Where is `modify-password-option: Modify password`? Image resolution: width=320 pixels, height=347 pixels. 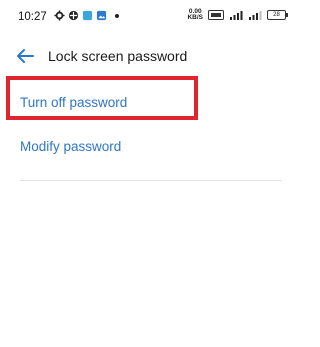
modify-password-option: Modify password is located at coordinates (70, 146).